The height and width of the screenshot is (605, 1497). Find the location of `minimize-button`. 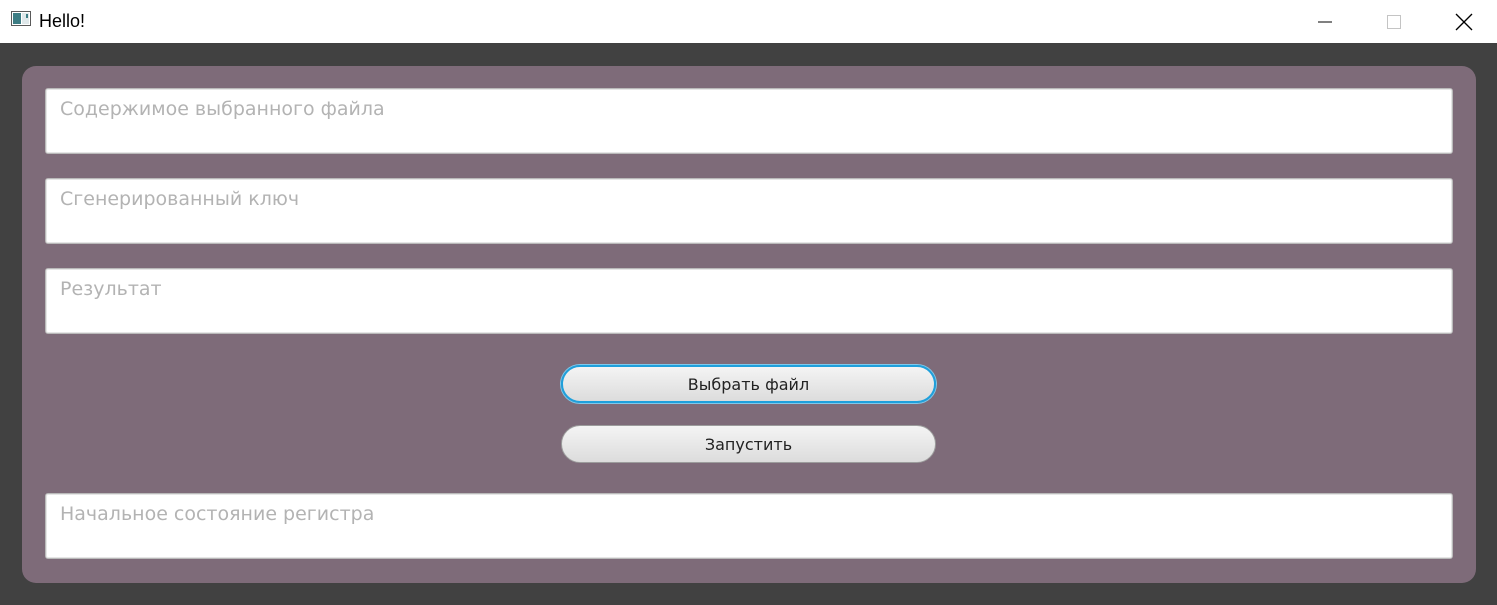

minimize-button is located at coordinates (1325, 21).